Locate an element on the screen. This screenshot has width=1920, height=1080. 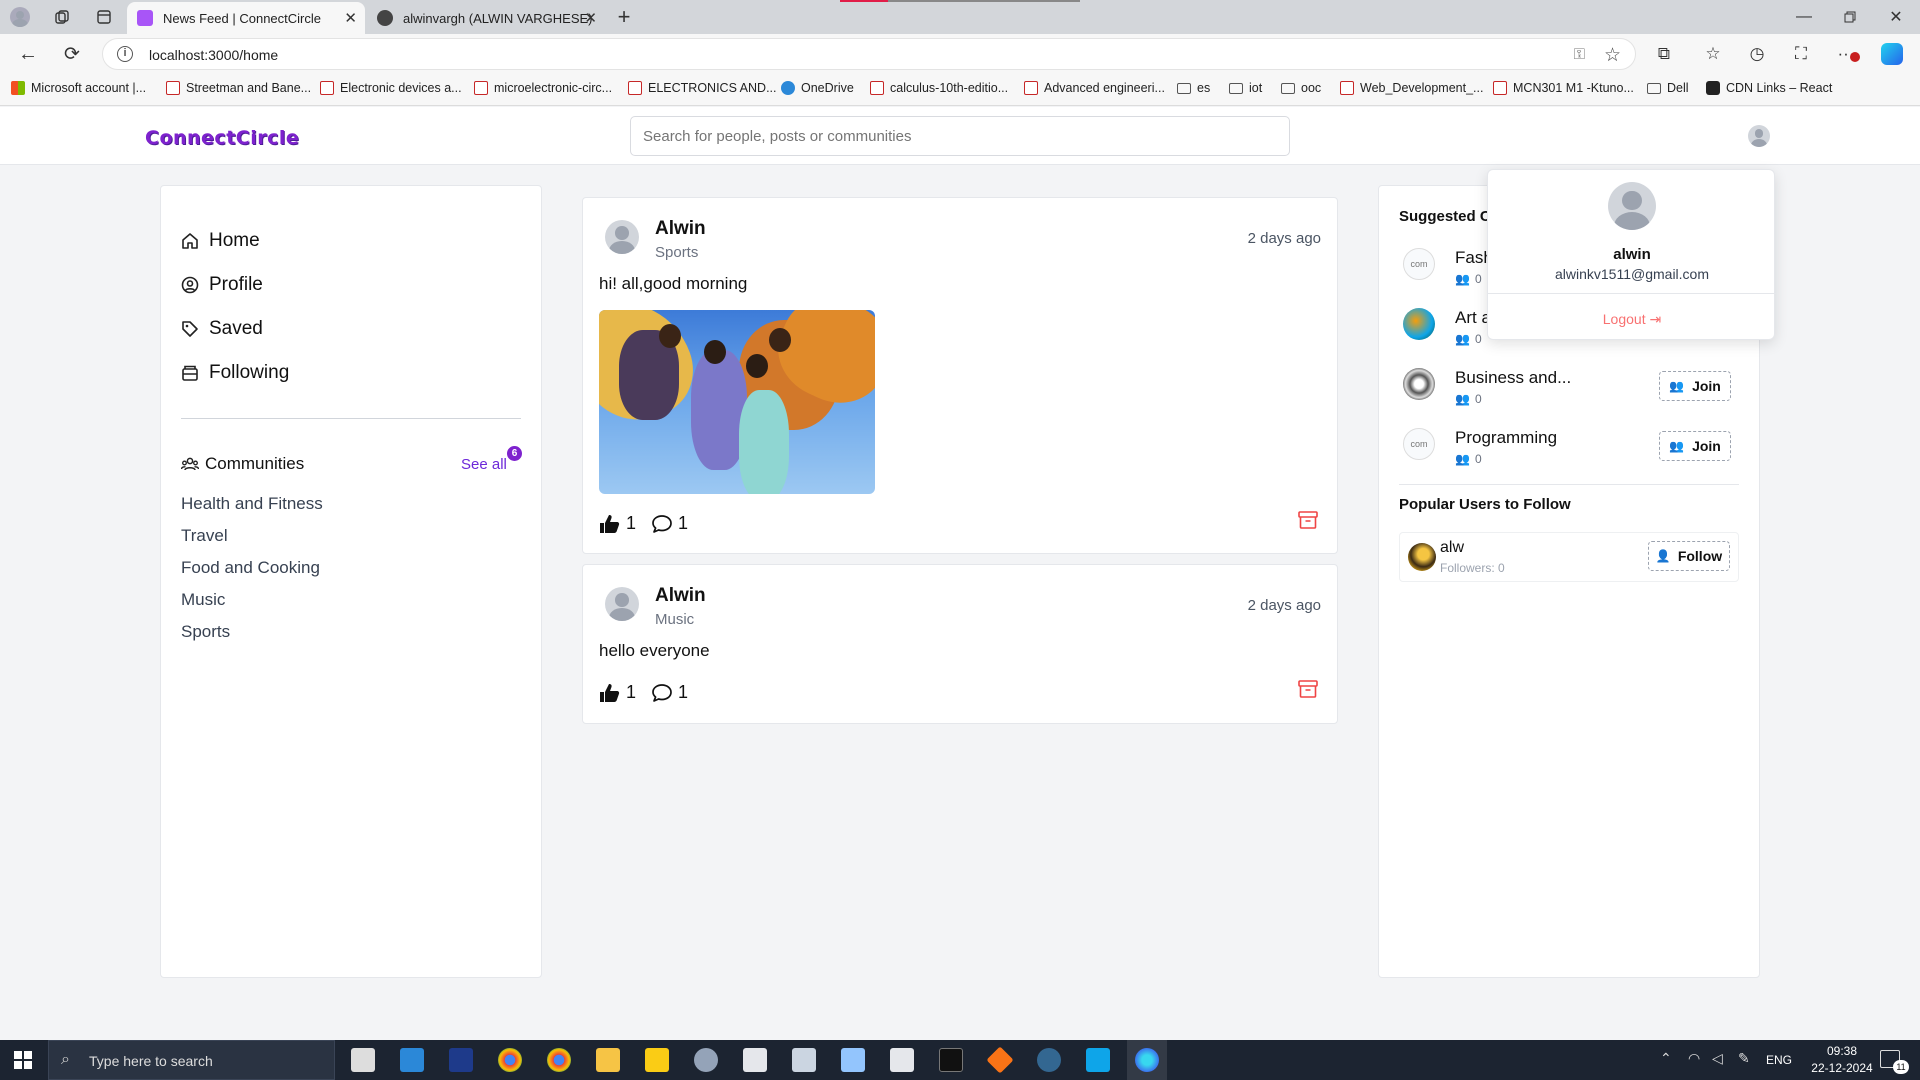
see-all-link: See all is located at coordinates (484, 464).